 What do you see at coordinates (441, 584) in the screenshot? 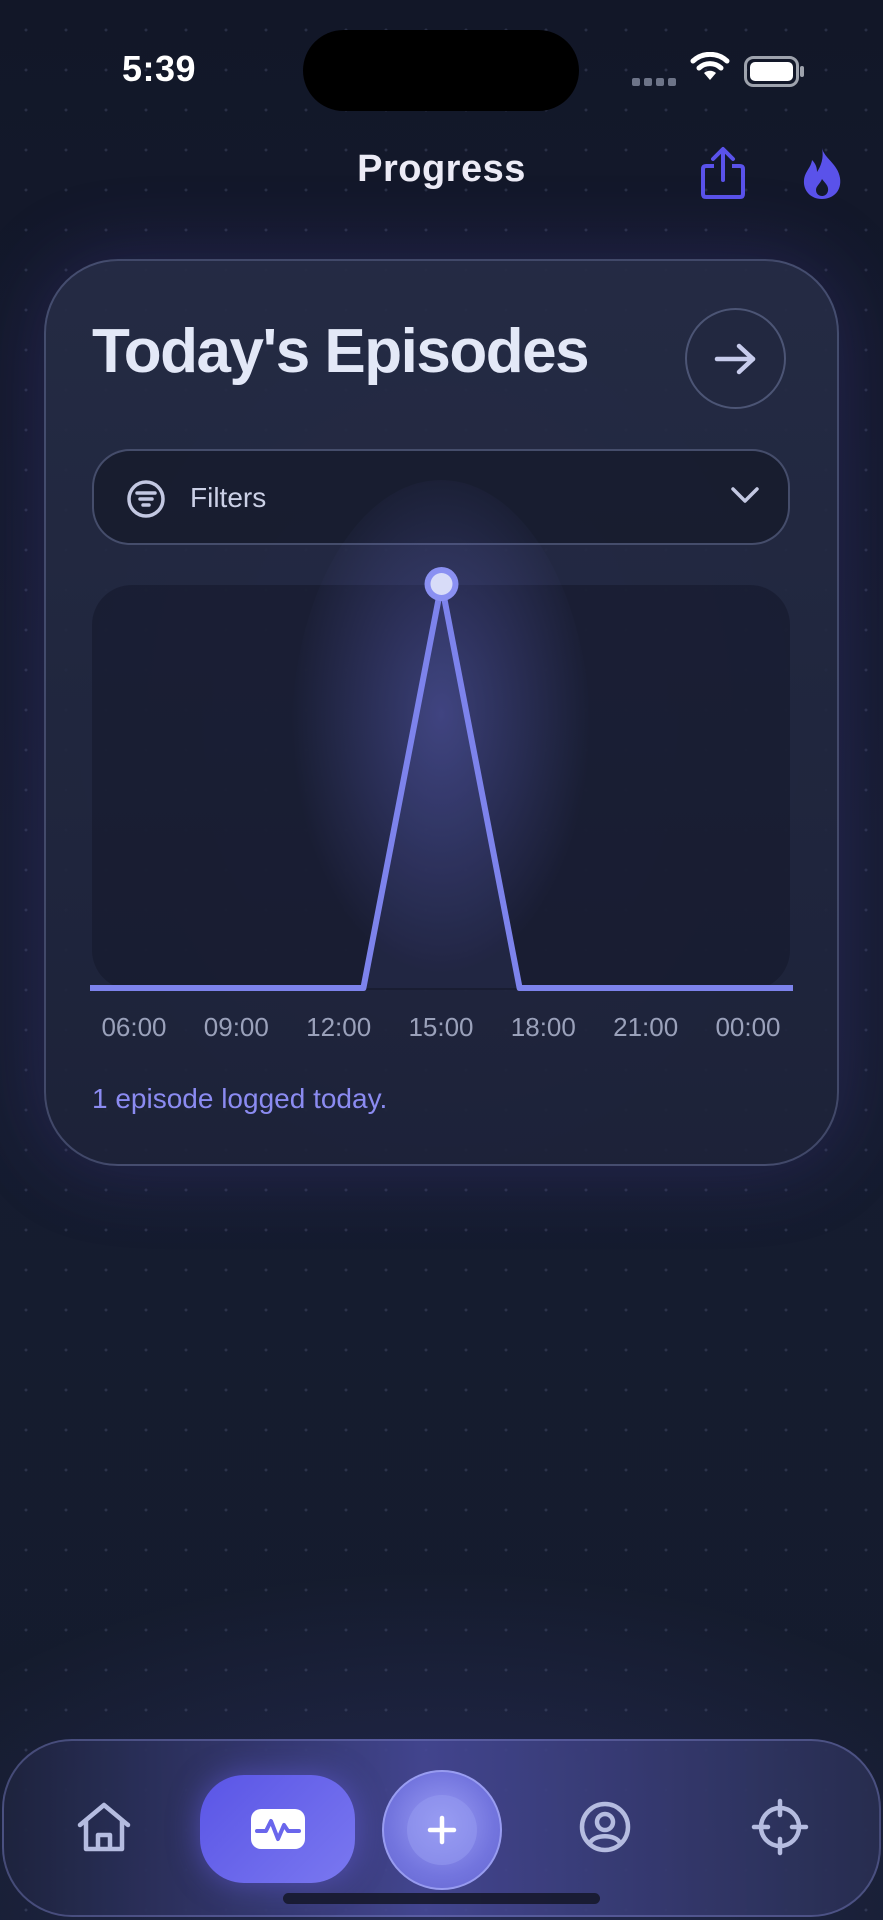
I see `peak-marker-center` at bounding box center [441, 584].